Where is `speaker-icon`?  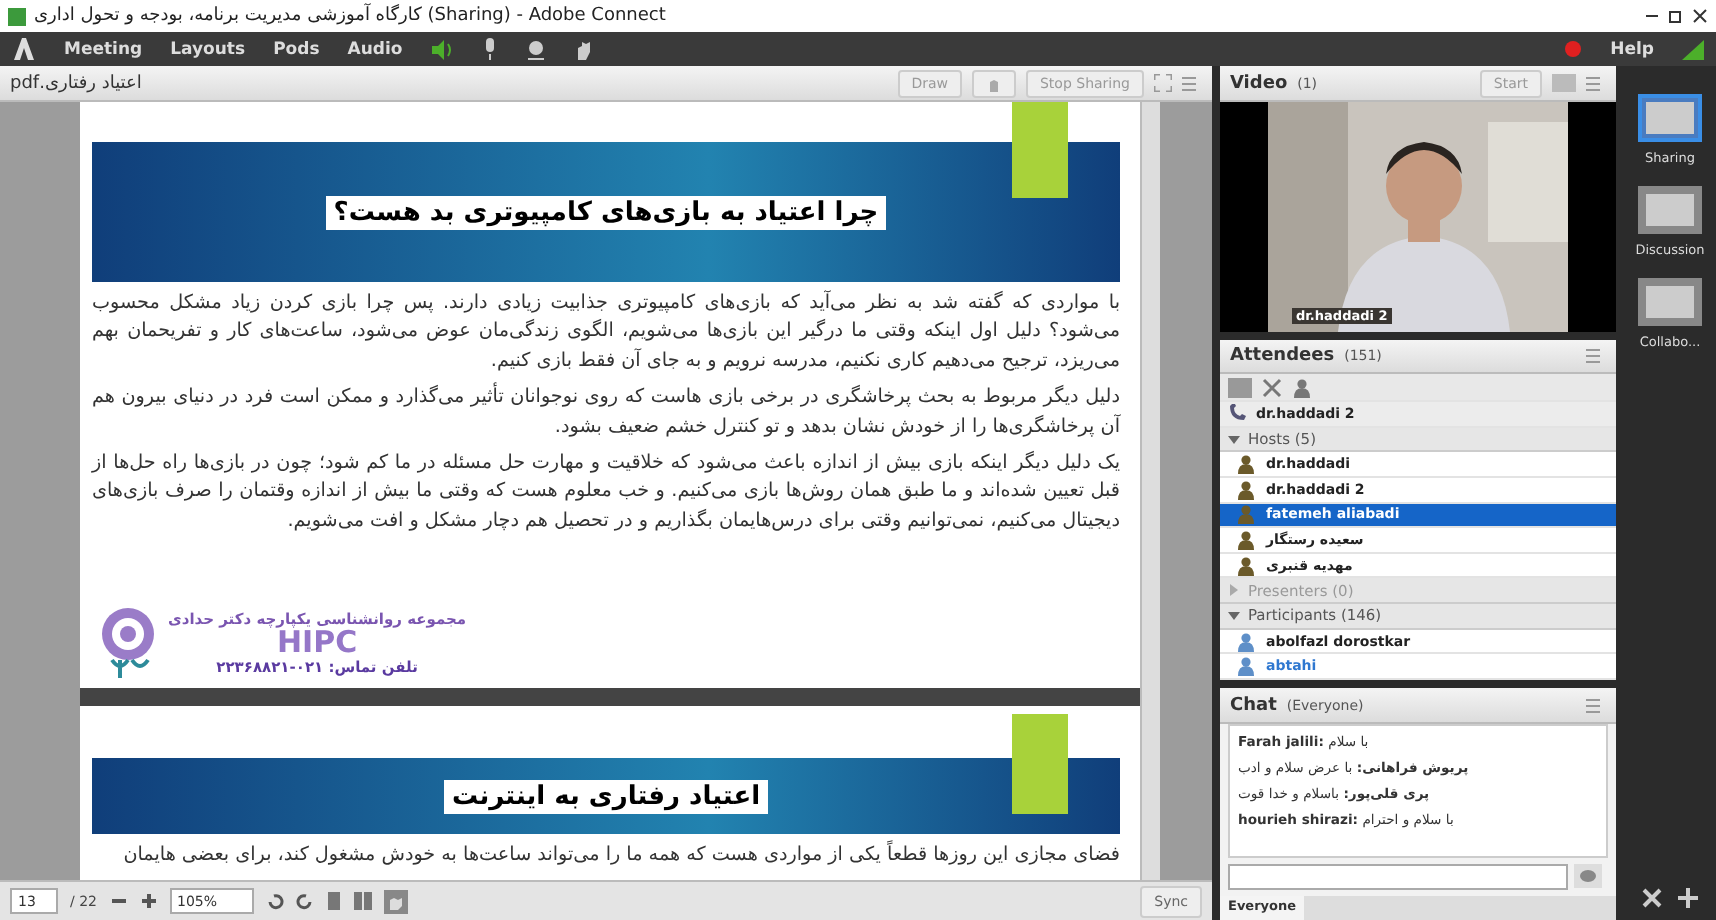 speaker-icon is located at coordinates (442, 49).